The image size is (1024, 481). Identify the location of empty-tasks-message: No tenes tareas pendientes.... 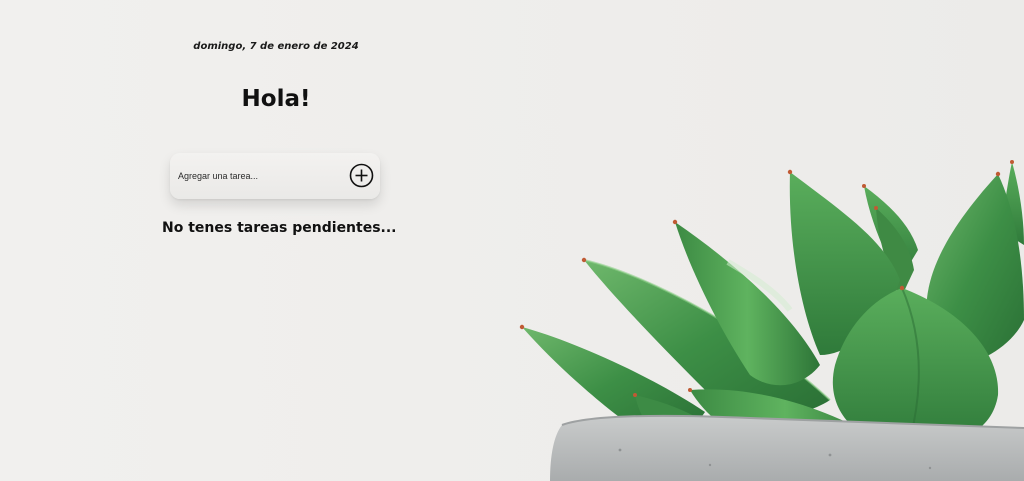
(279, 228).